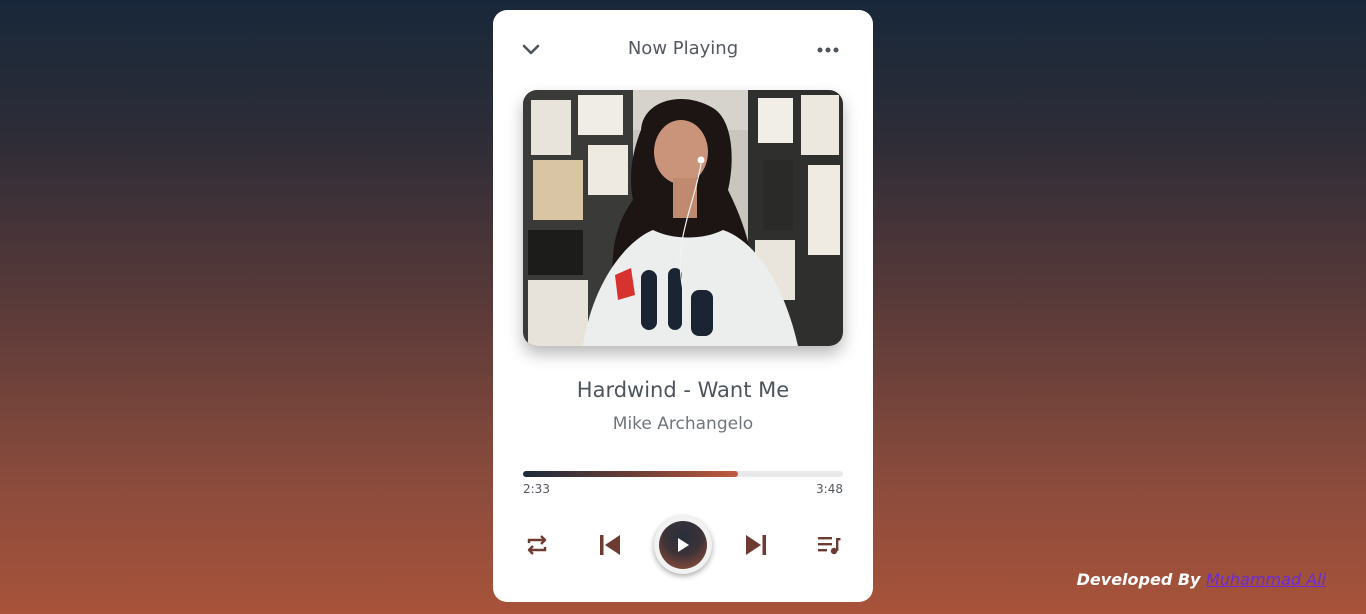 Image resolution: width=1366 pixels, height=614 pixels. Describe the element at coordinates (683, 50) in the screenshot. I see `player-header: Now Playing` at that location.